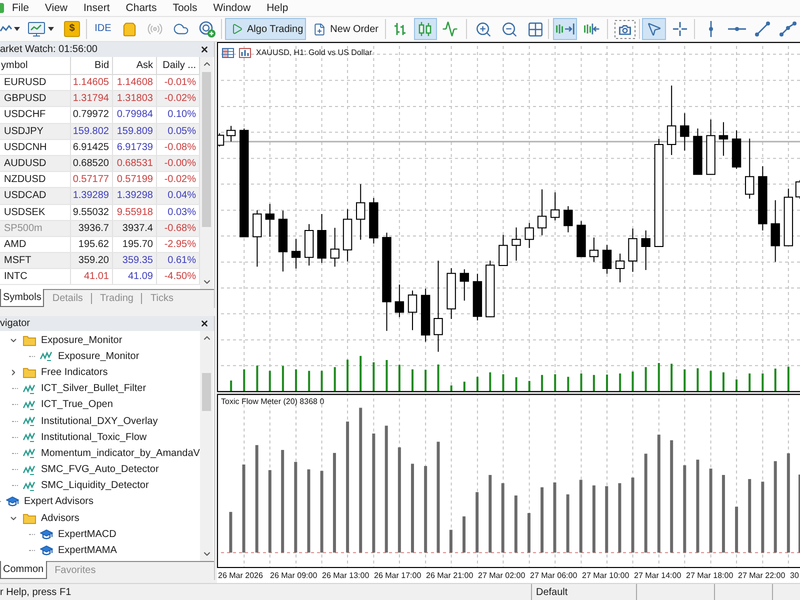  Describe the element at coordinates (87, 550) in the screenshot. I see `tree-item: ExpertMAMA` at that location.